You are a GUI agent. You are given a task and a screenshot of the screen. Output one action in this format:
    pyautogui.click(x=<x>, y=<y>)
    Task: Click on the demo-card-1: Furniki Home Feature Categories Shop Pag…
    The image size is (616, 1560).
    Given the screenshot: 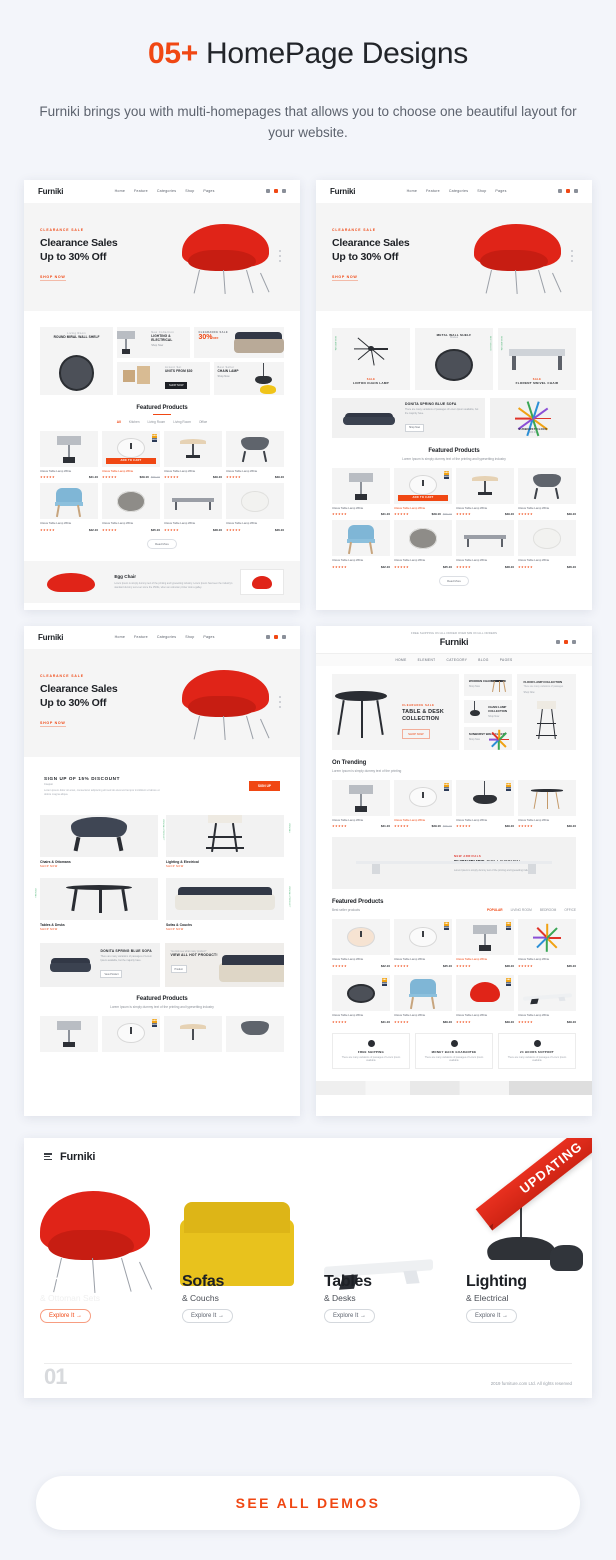 What is the action you would take?
    pyautogui.click(x=162, y=394)
    